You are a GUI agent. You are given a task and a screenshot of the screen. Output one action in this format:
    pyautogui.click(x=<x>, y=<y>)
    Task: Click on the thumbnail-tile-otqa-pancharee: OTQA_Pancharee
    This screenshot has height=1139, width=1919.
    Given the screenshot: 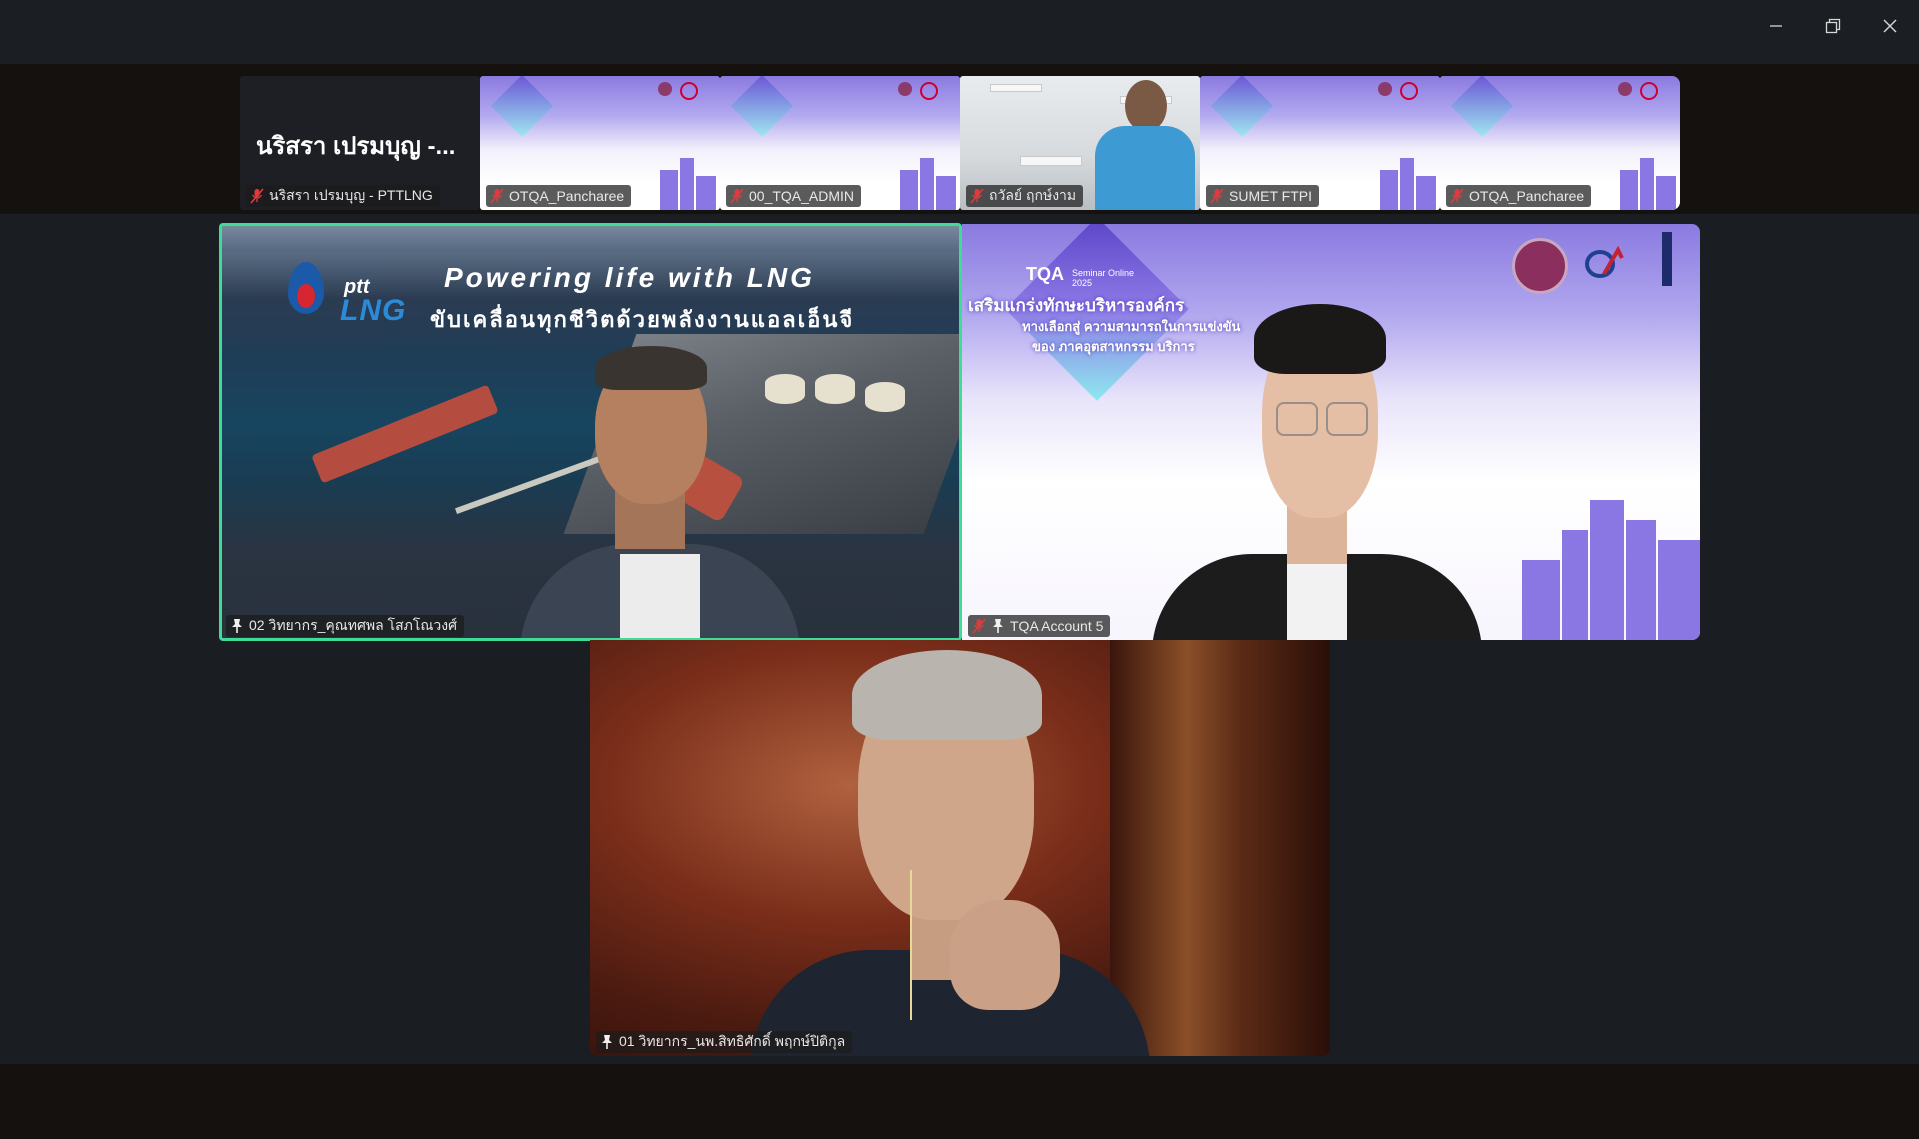 What is the action you would take?
    pyautogui.click(x=600, y=143)
    